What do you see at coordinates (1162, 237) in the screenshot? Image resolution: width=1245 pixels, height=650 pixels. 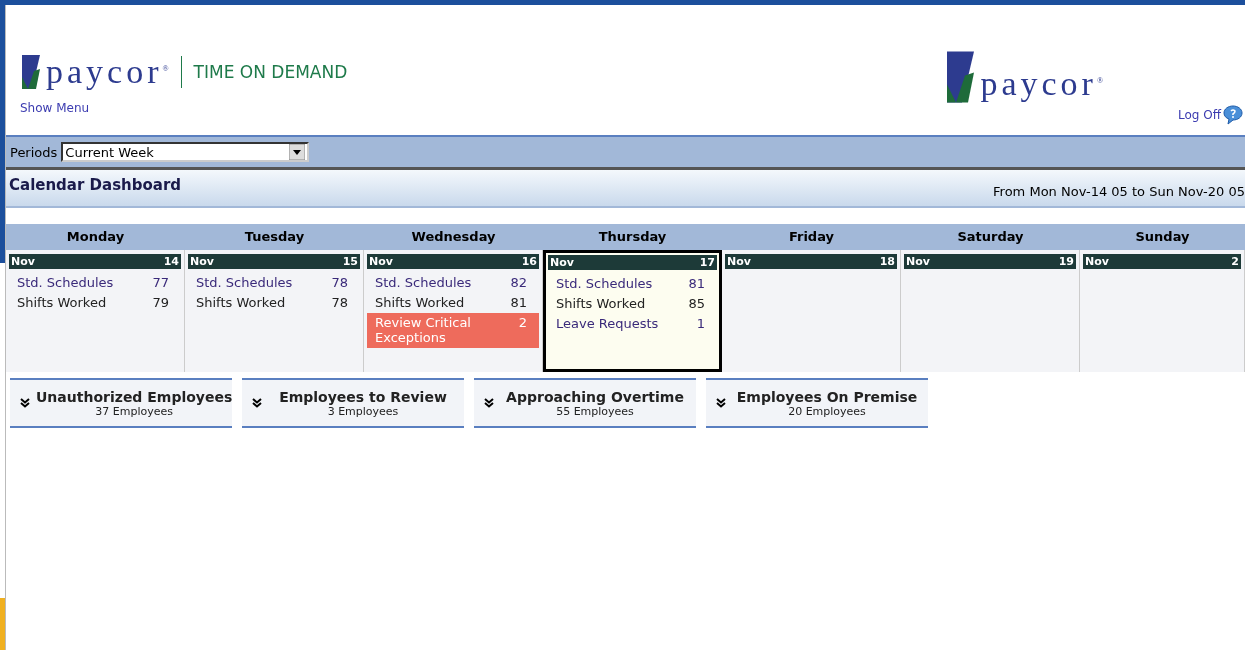 I see `day-header: Sunday` at bounding box center [1162, 237].